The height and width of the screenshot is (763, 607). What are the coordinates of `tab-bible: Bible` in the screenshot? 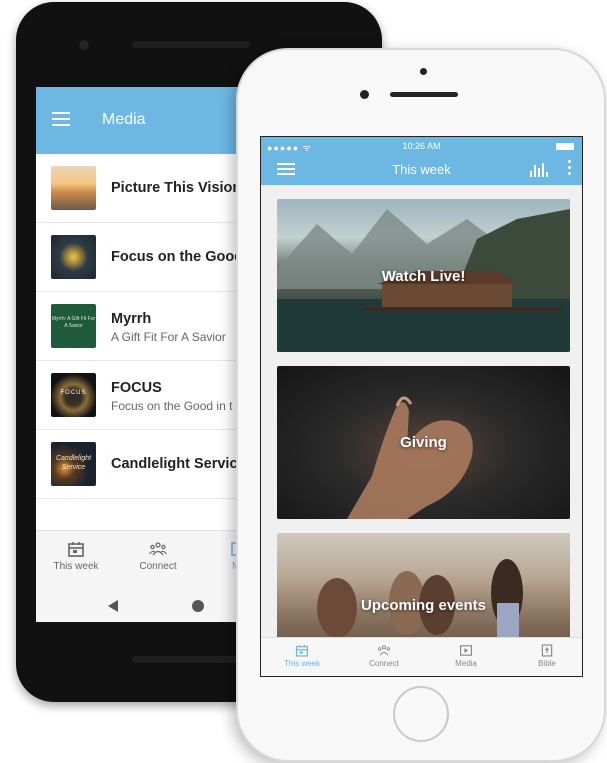 It's located at (547, 656).